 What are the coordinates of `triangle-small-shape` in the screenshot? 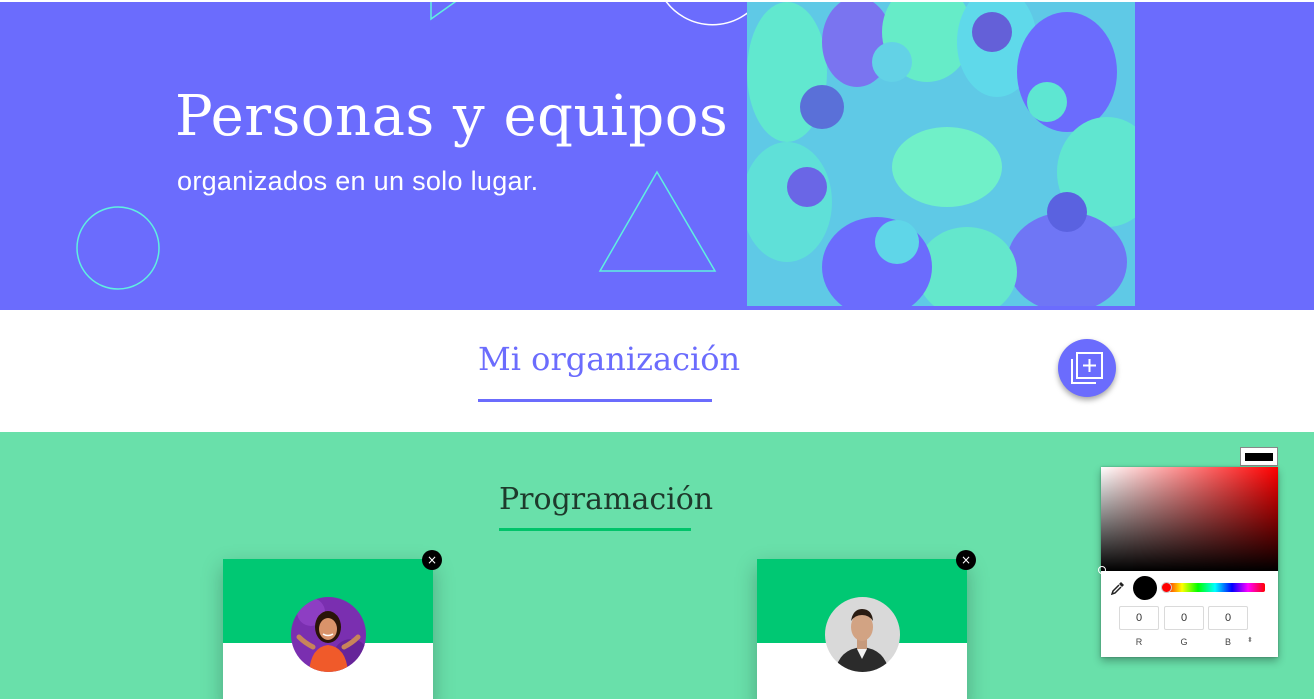 It's located at (443, 11).